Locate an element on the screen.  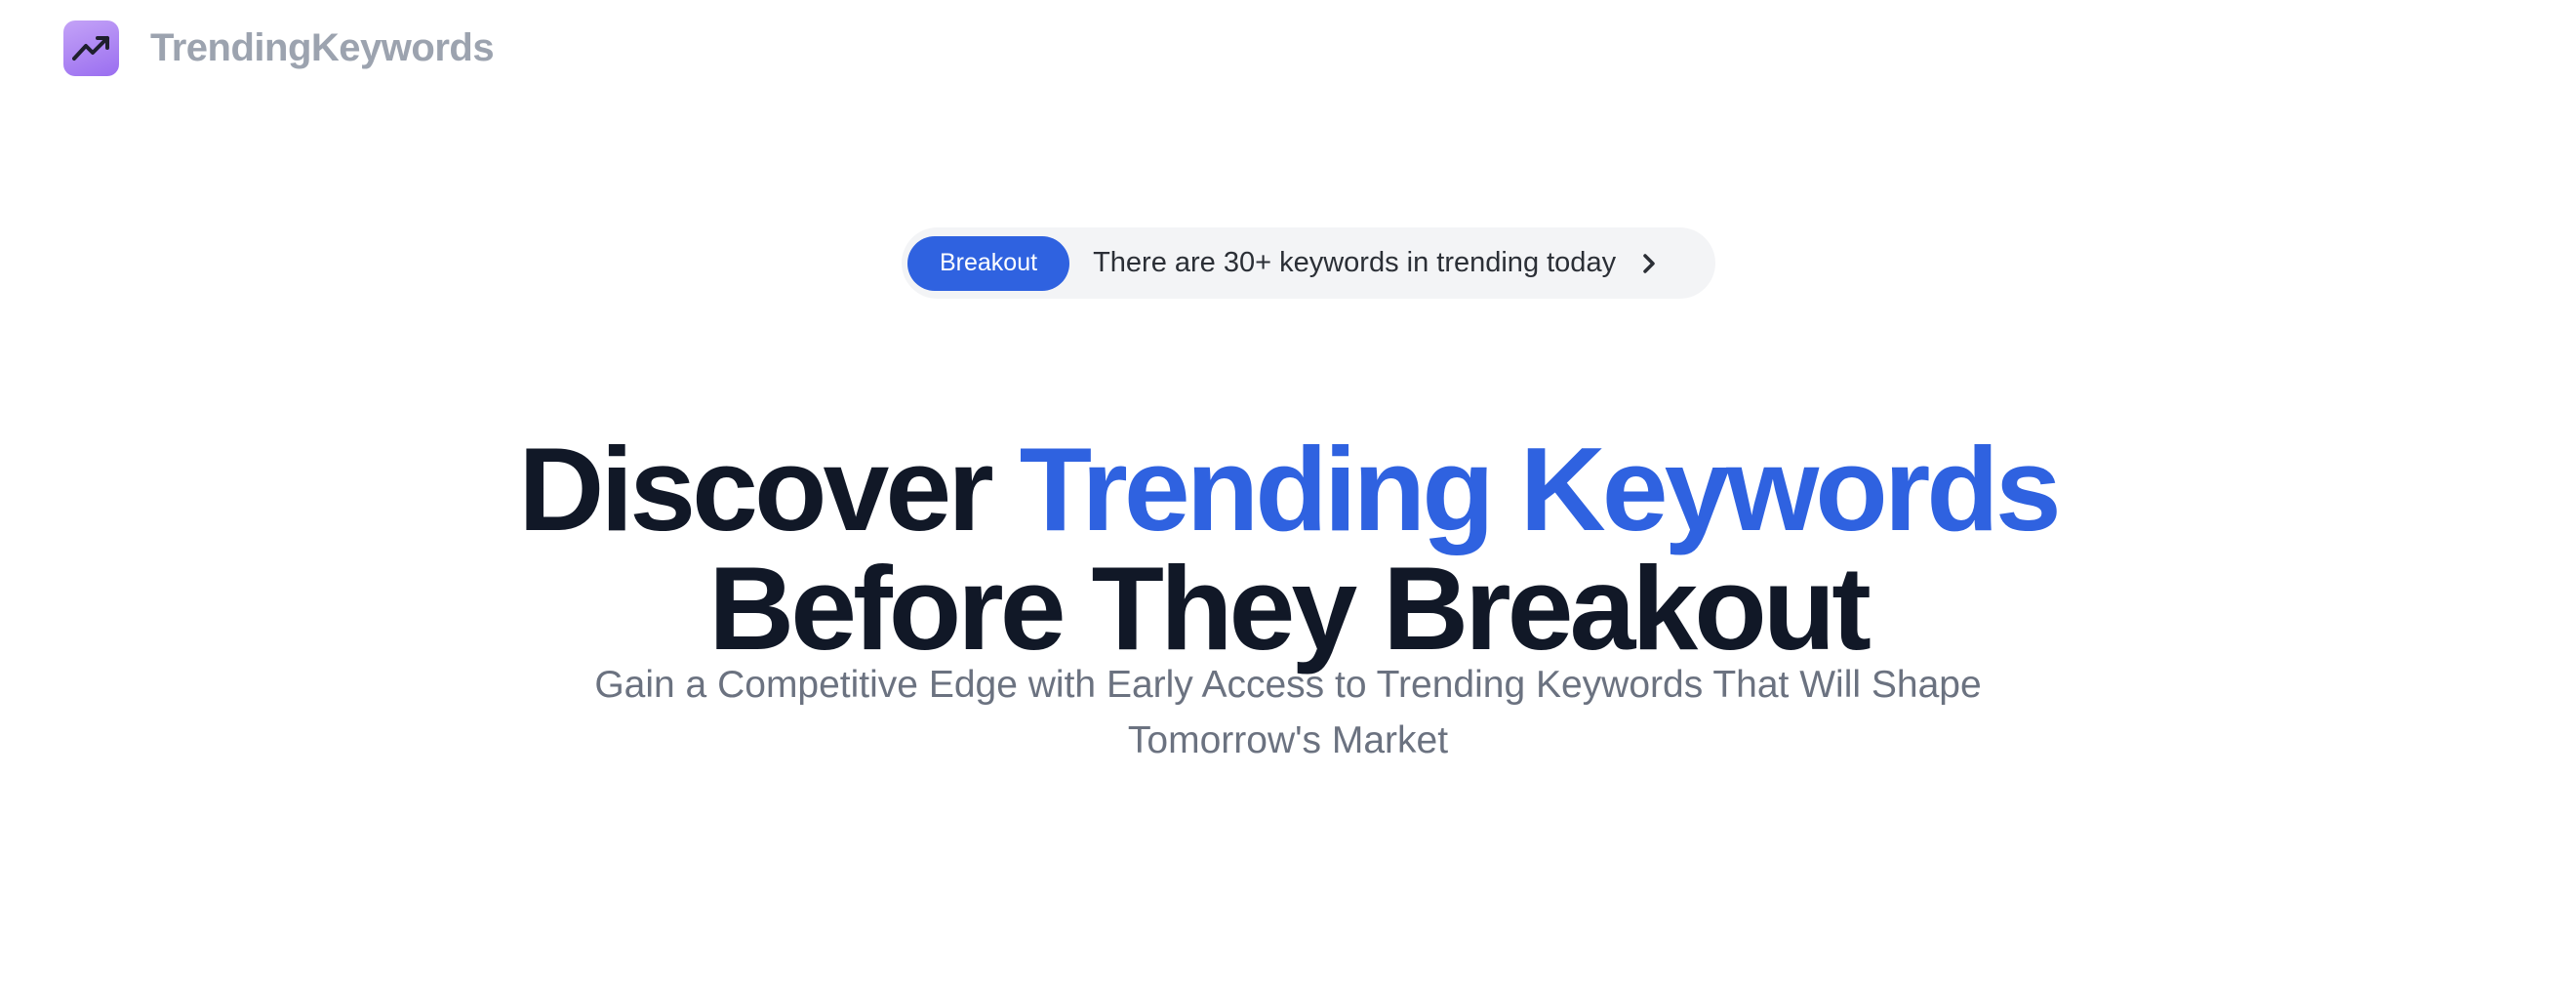
headline-line-1: Discover Trending Keywords is located at coordinates (1288, 489).